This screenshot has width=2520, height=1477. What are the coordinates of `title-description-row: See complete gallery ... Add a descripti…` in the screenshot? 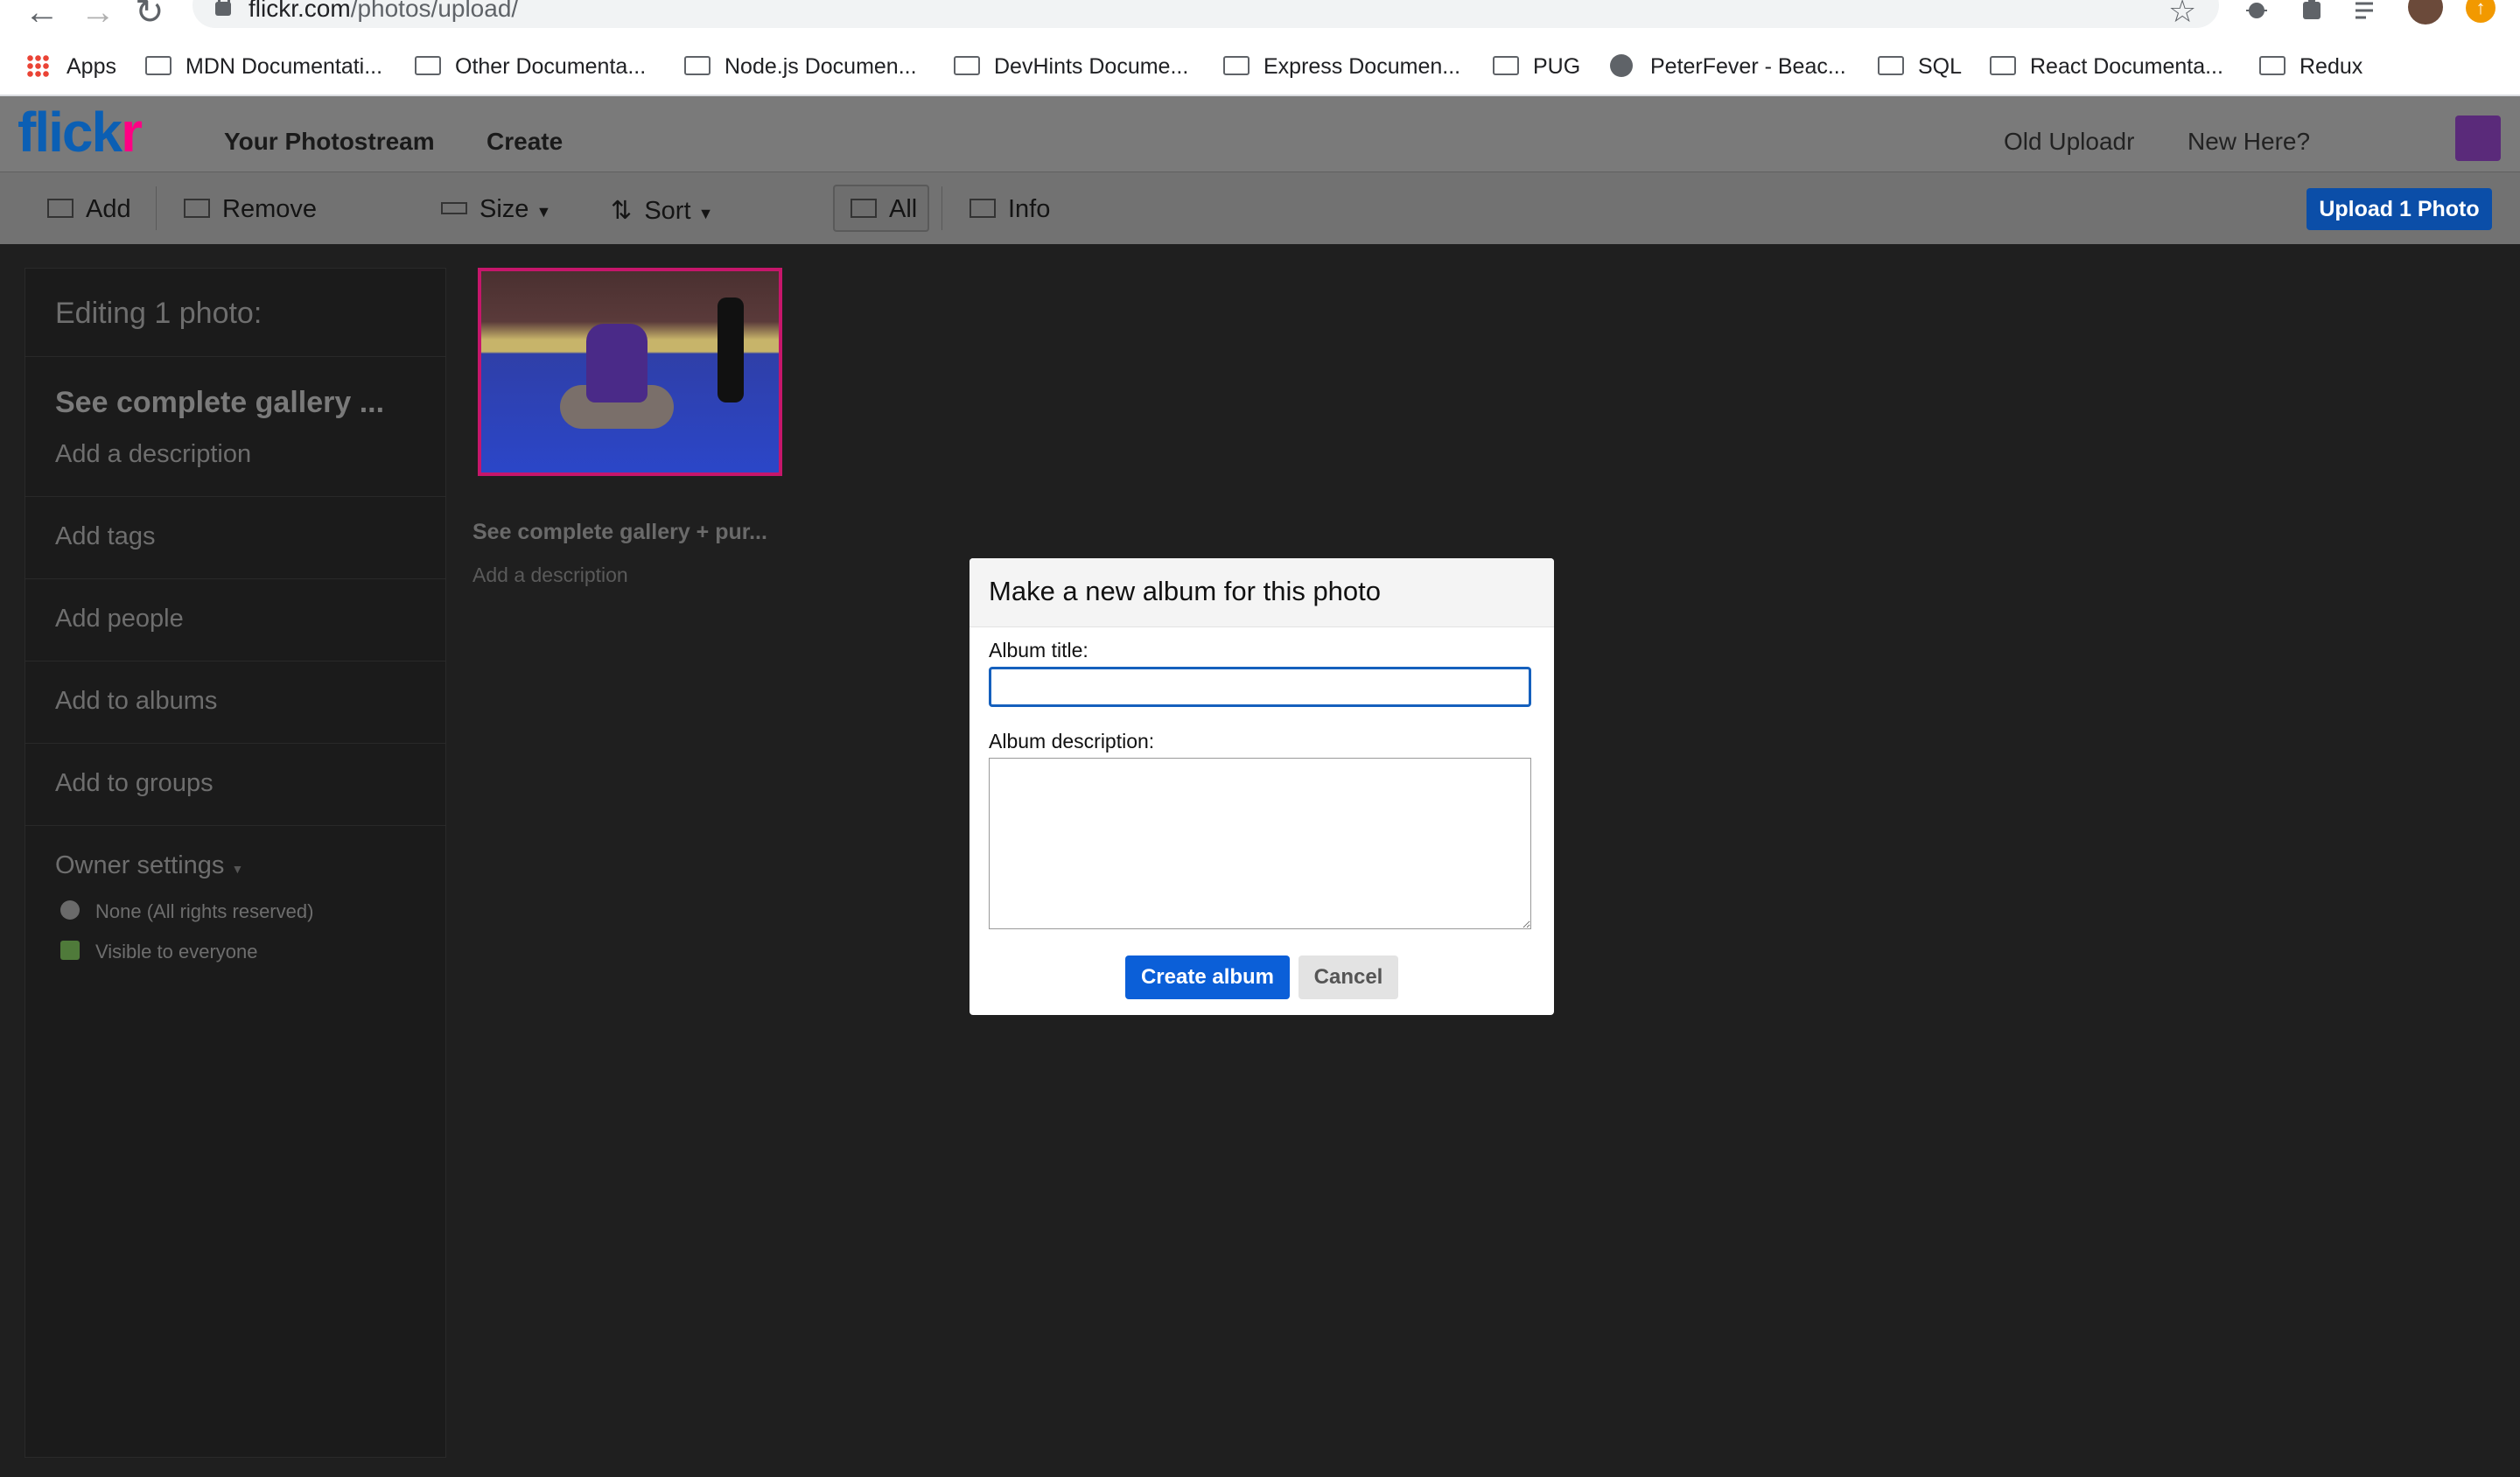 It's located at (235, 426).